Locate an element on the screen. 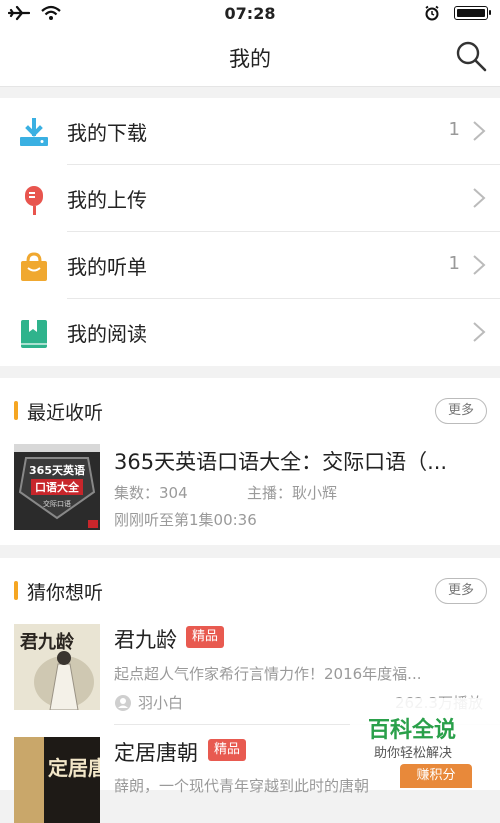  download-icon is located at coordinates (34, 132).